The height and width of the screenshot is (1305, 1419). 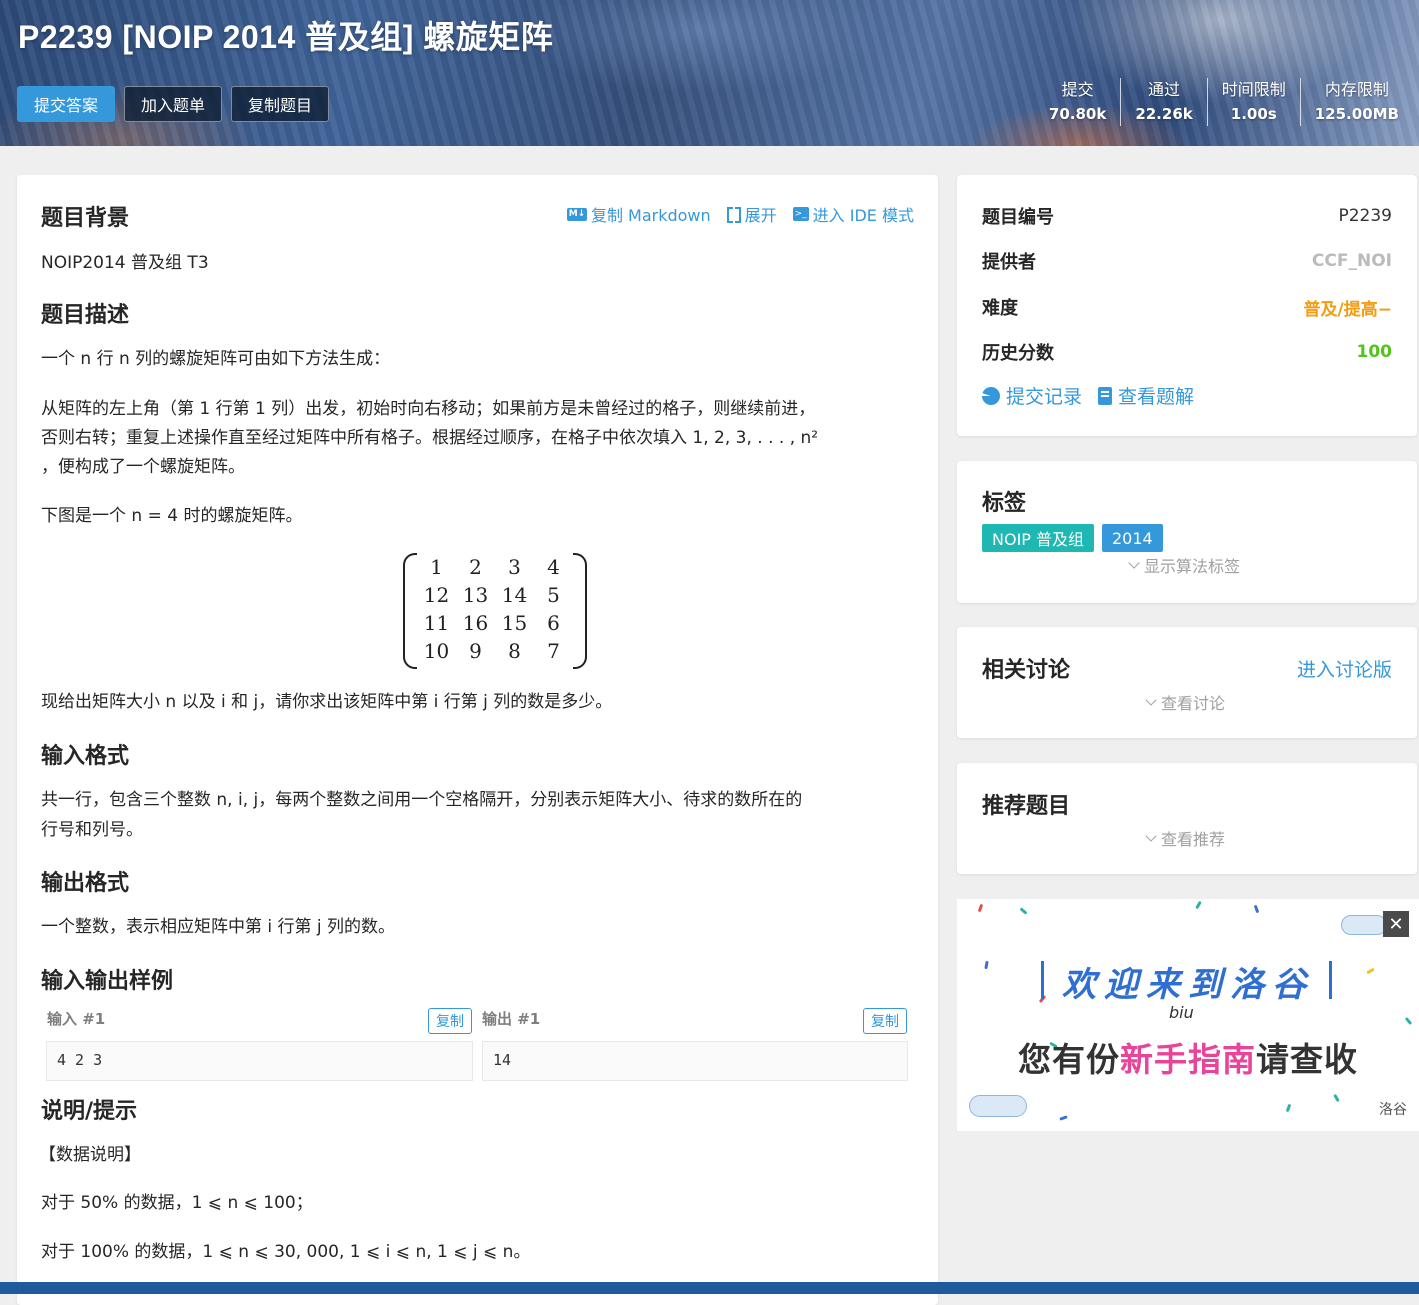 What do you see at coordinates (85, 218) in the screenshot?
I see `background-heading: 题目背景` at bounding box center [85, 218].